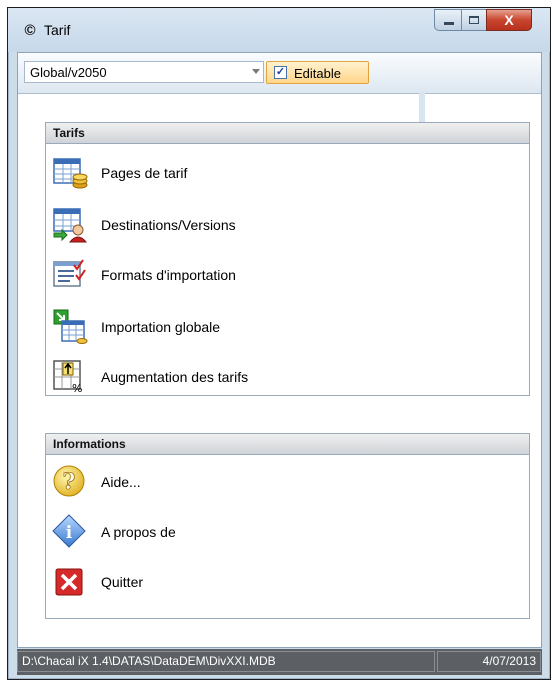 Image resolution: width=556 pixels, height=684 pixels. What do you see at coordinates (144, 72) in the screenshot?
I see `version-select: Global/v2050` at bounding box center [144, 72].